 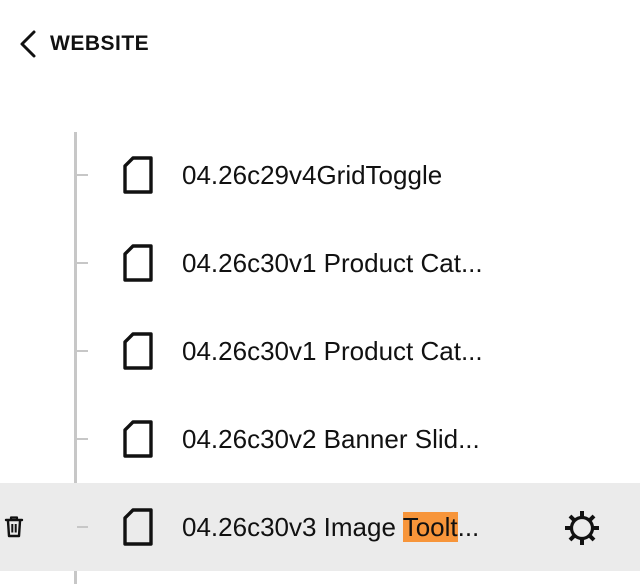 I want to click on back-to-website-button: WEBSITE, so click(x=82, y=44).